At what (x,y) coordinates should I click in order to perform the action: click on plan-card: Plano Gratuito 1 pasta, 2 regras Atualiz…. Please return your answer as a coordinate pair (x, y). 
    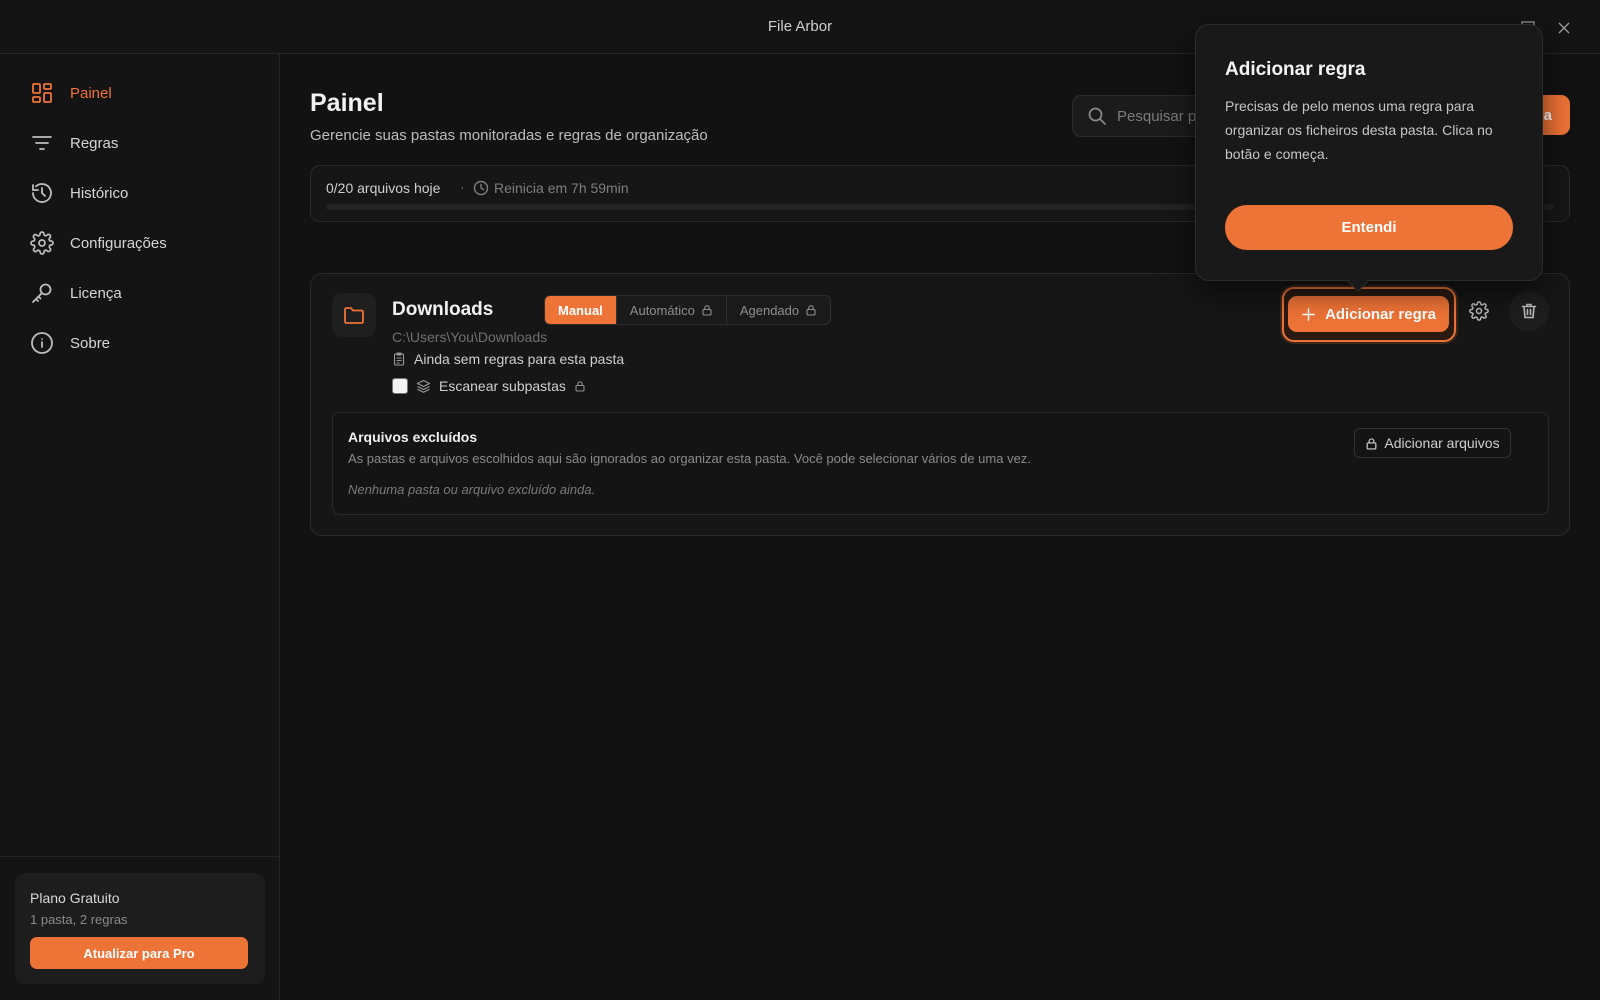
    Looking at the image, I should click on (140, 928).